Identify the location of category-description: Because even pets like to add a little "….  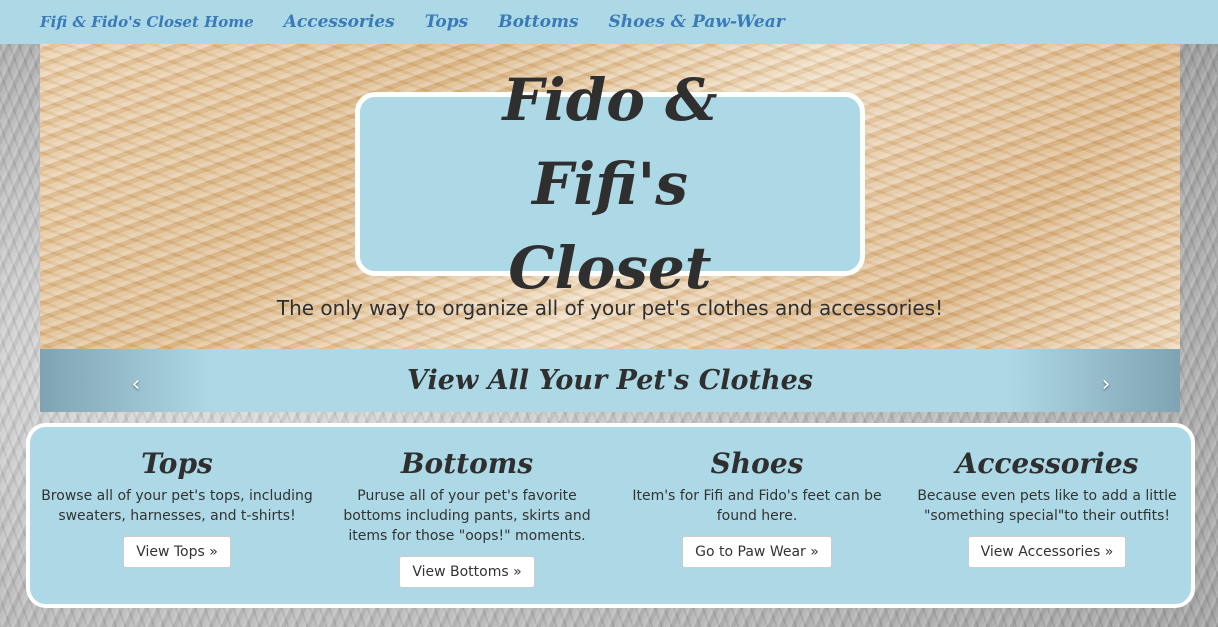
(1047, 506).